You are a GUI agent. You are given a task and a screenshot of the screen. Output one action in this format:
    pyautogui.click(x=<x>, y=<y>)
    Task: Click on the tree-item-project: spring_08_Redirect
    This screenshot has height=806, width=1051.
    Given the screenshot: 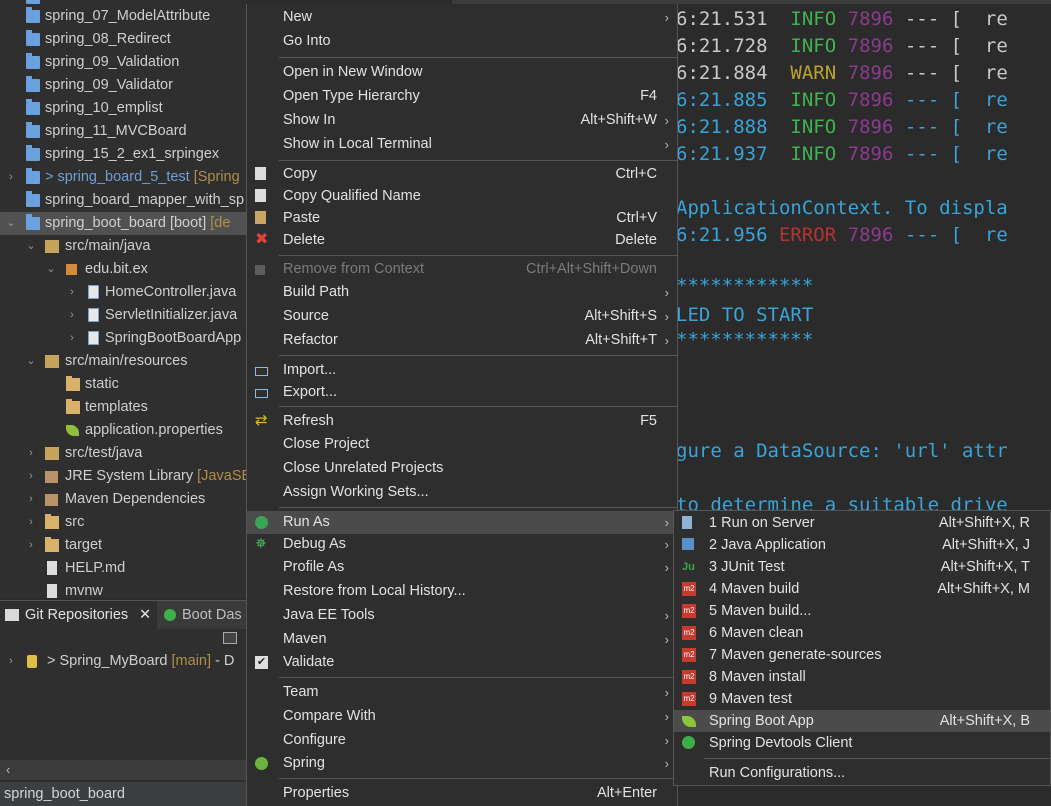 What is the action you would take?
    pyautogui.click(x=123, y=39)
    